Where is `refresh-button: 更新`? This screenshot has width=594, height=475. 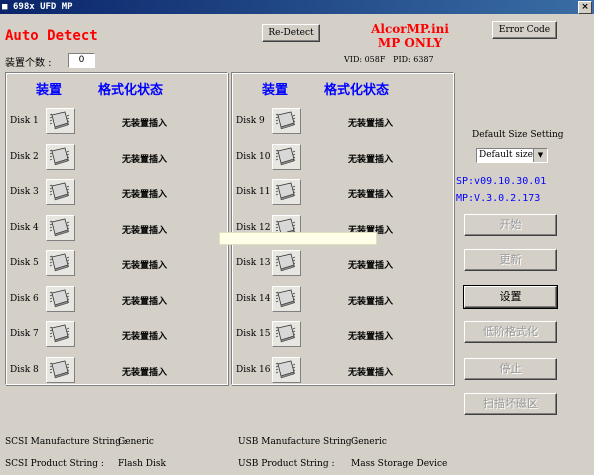
refresh-button: 更新 is located at coordinates (510, 260).